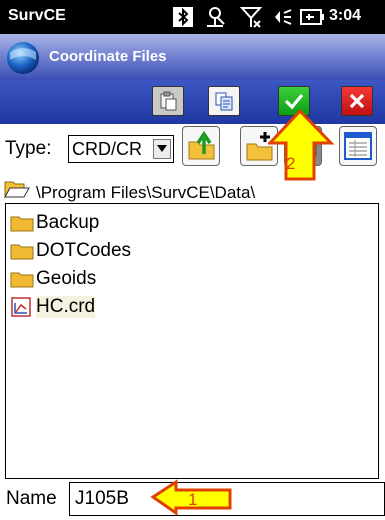 Image resolution: width=385 pixels, height=520 pixels. I want to click on paste-button, so click(168, 101).